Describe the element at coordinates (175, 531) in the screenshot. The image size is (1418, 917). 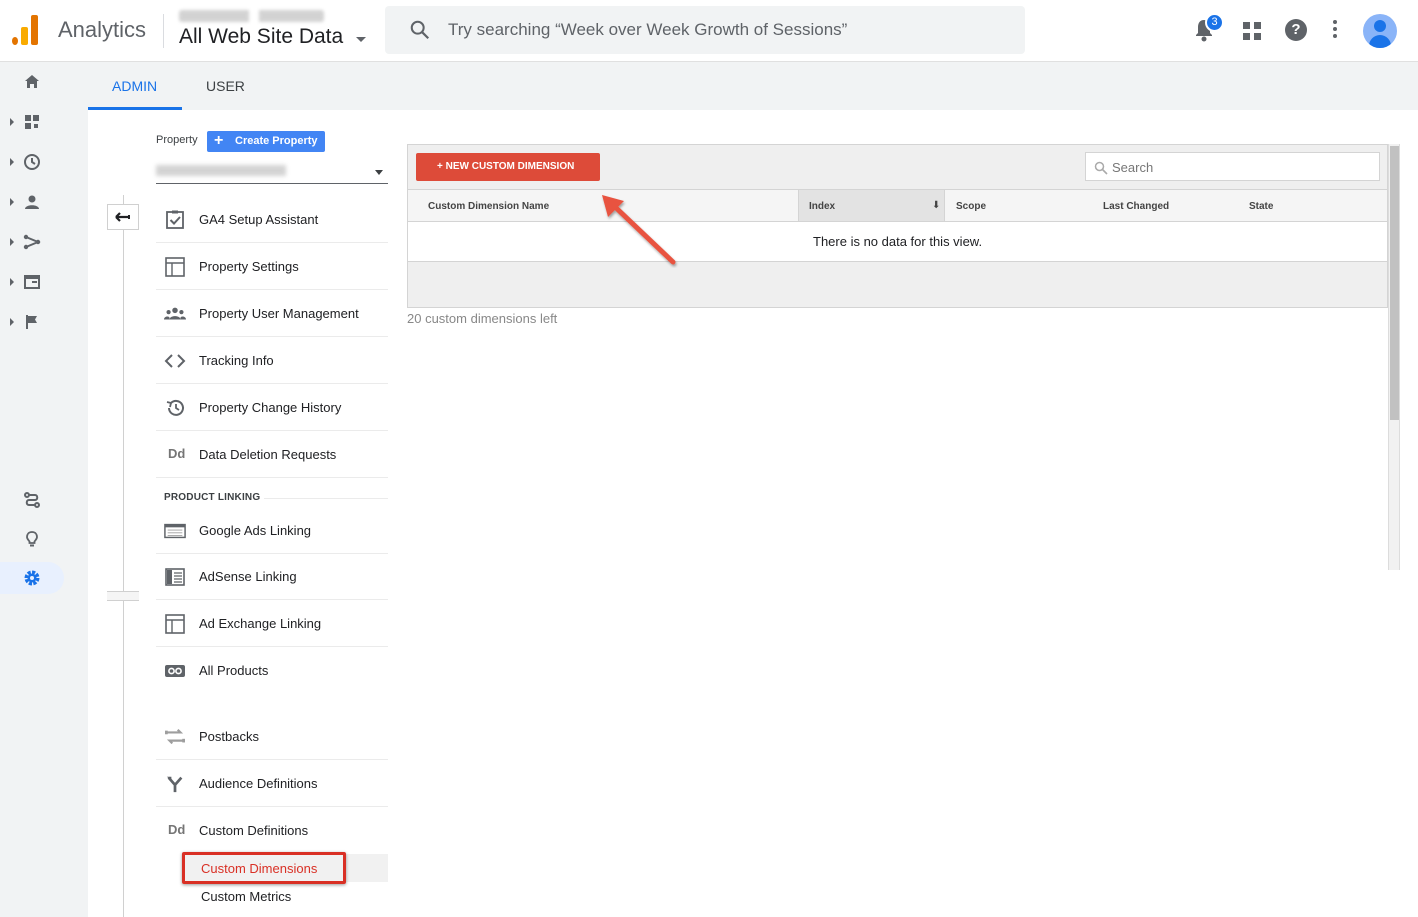
I see `ads-icon` at that location.